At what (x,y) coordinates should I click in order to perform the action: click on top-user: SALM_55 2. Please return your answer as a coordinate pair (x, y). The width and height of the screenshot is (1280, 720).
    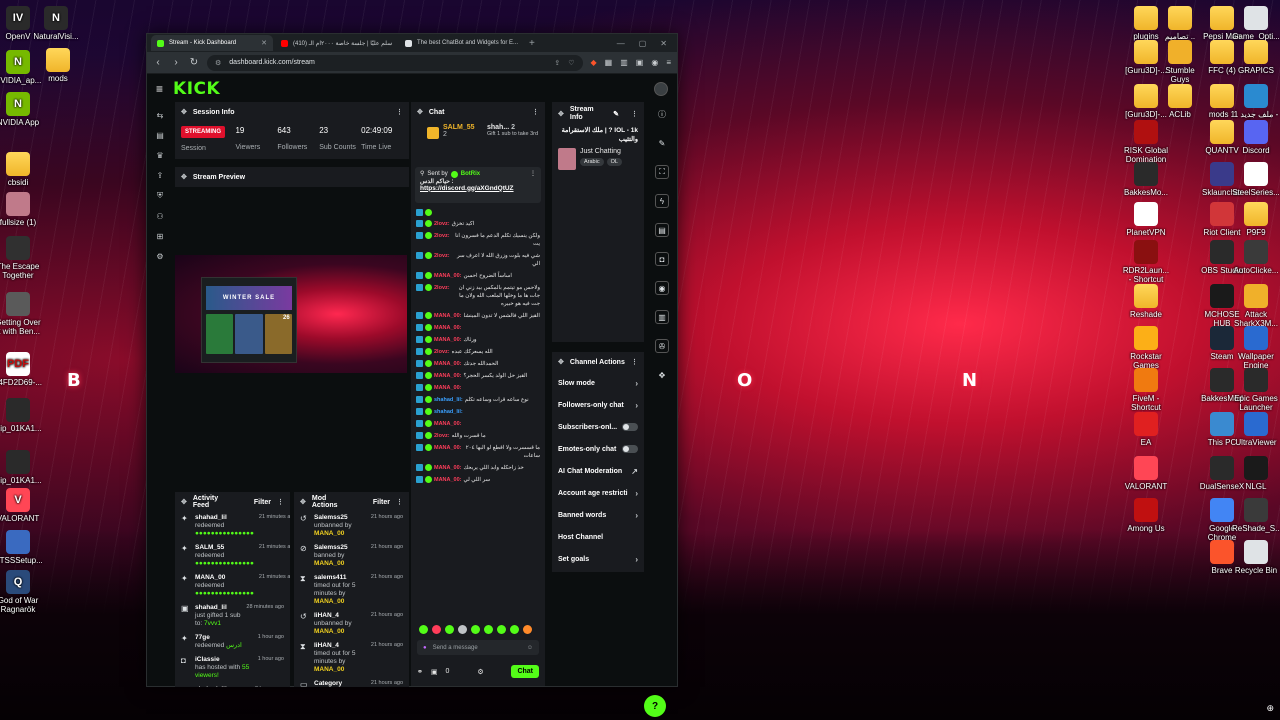
    Looking at the image, I should click on (463, 131).